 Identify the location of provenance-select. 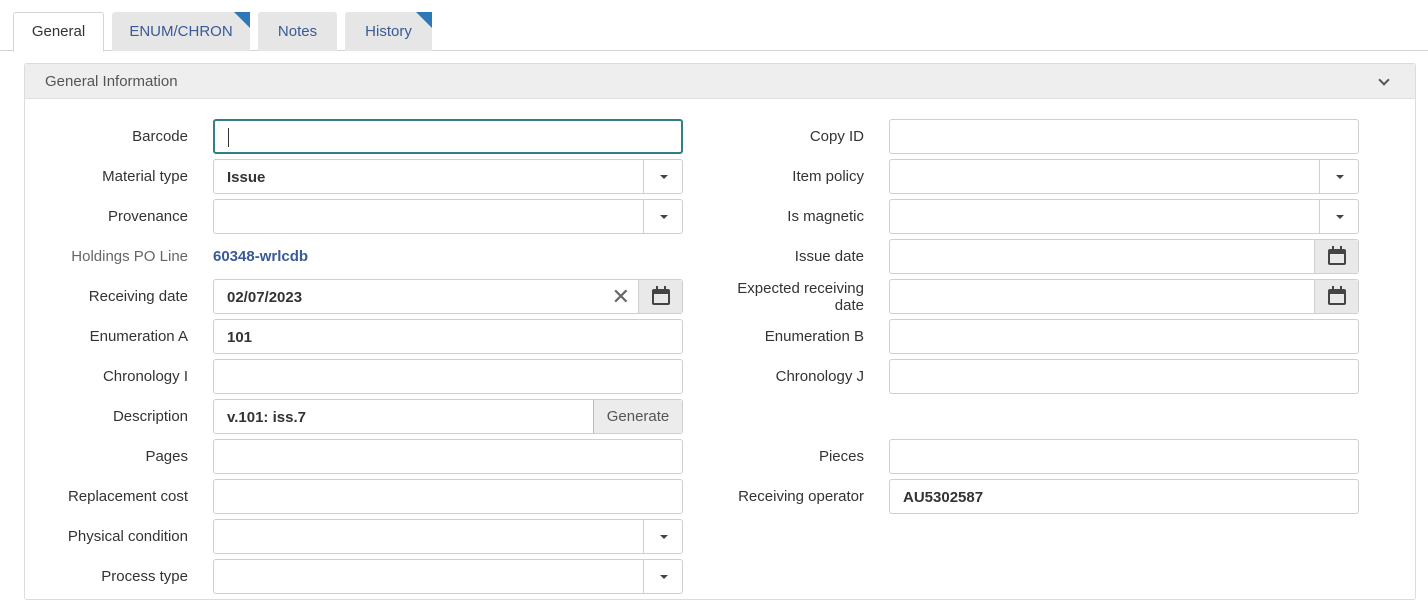
(448, 216).